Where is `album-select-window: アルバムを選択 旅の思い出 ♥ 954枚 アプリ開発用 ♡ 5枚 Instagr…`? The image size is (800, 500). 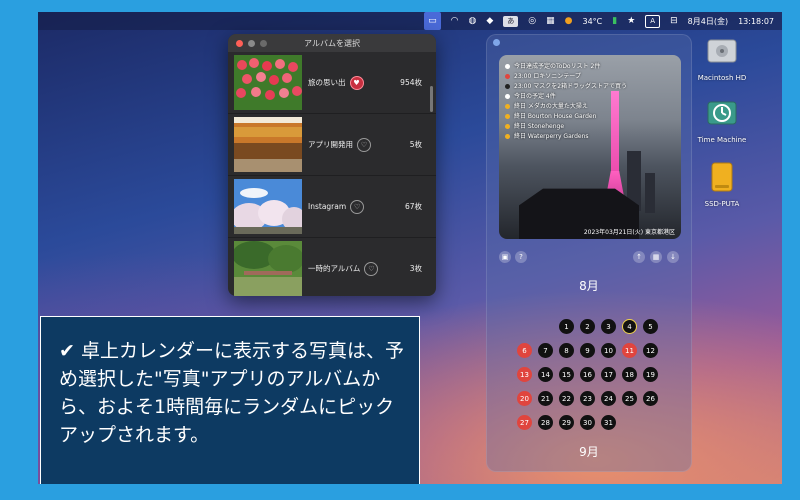 album-select-window: アルバムを選択 旅の思い出 ♥ 954枚 アプリ開発用 ♡ 5枚 Instagr… is located at coordinates (332, 165).